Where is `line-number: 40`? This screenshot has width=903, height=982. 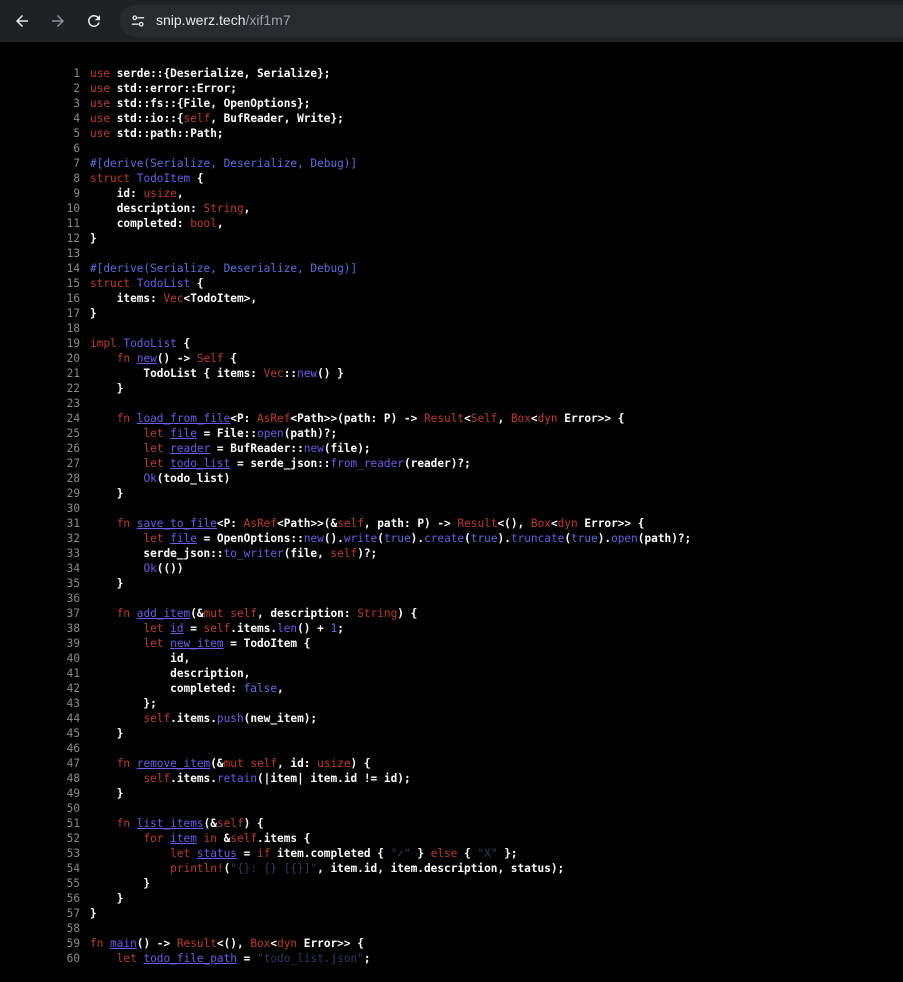
line-number: 40 is located at coordinates (73, 658).